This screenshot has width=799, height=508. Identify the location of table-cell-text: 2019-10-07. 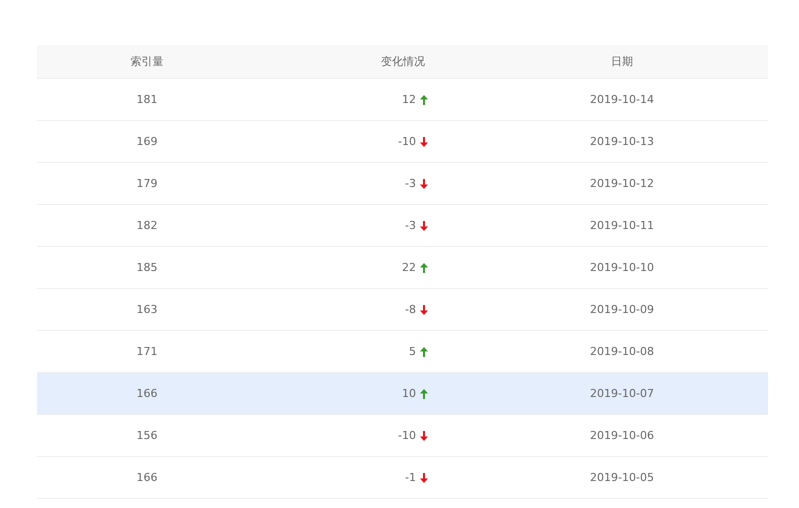
(622, 393).